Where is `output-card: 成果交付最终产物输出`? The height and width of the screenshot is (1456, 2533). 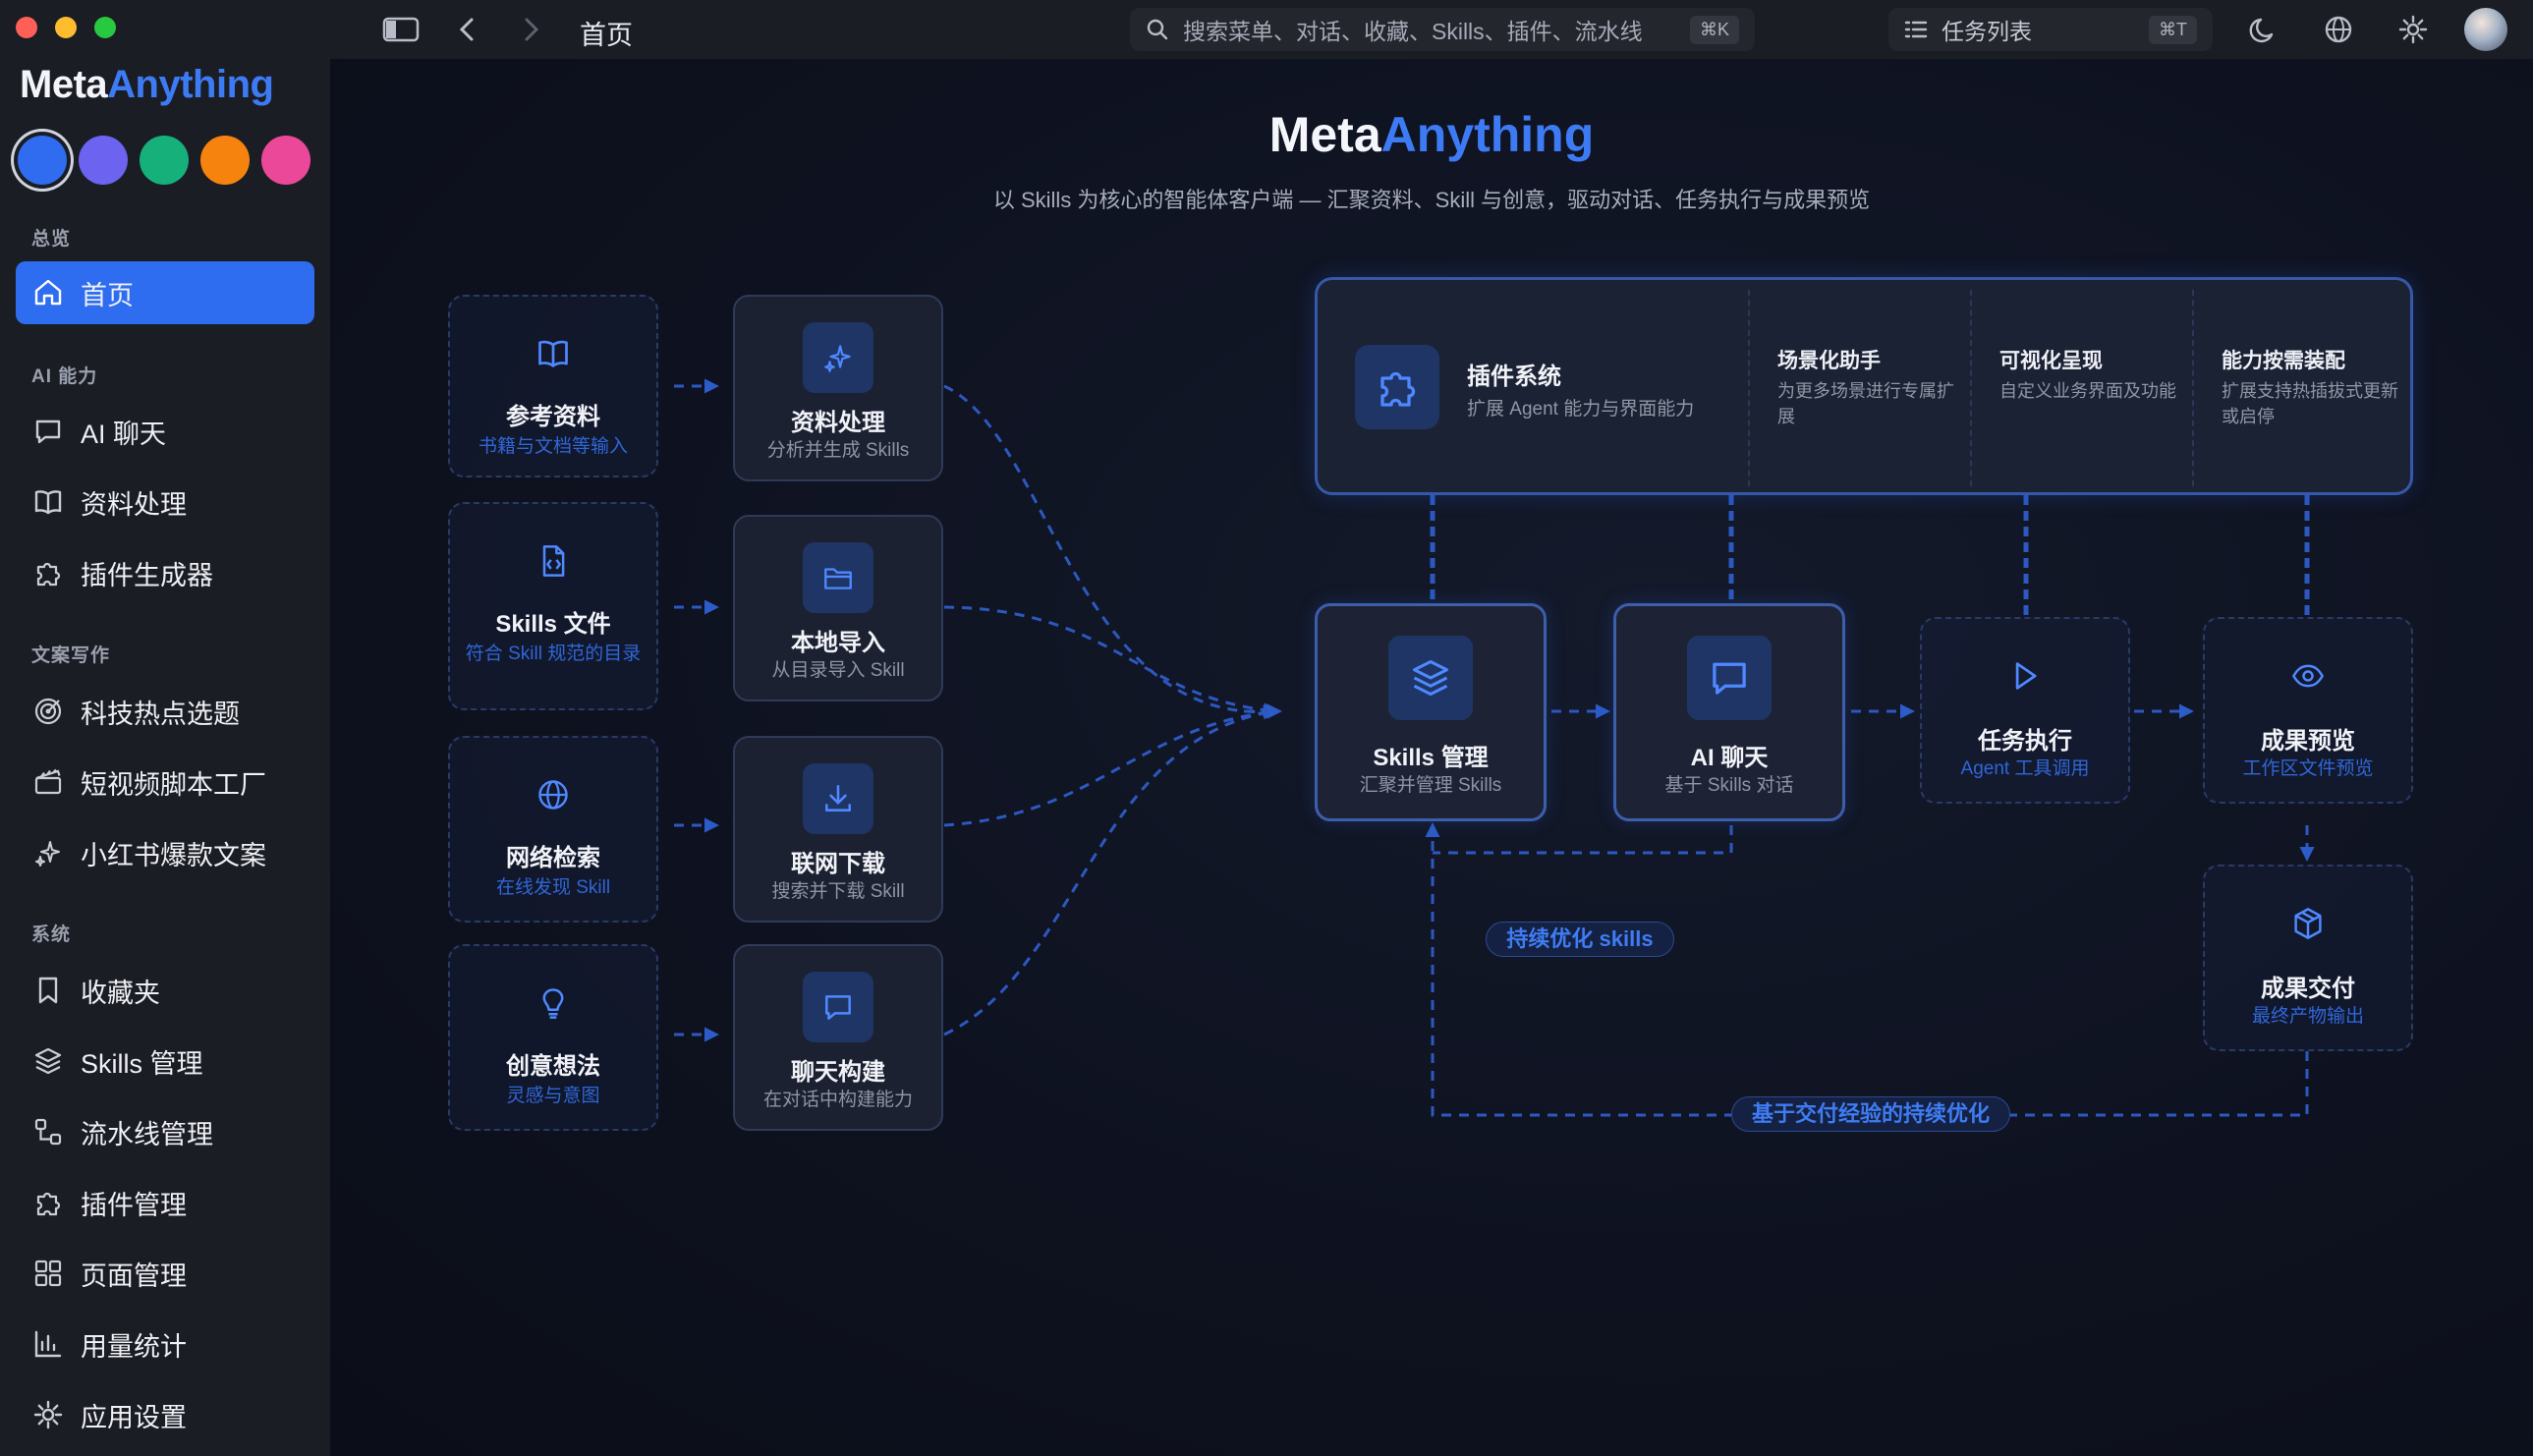 output-card: 成果交付最终产物输出 is located at coordinates (2308, 958).